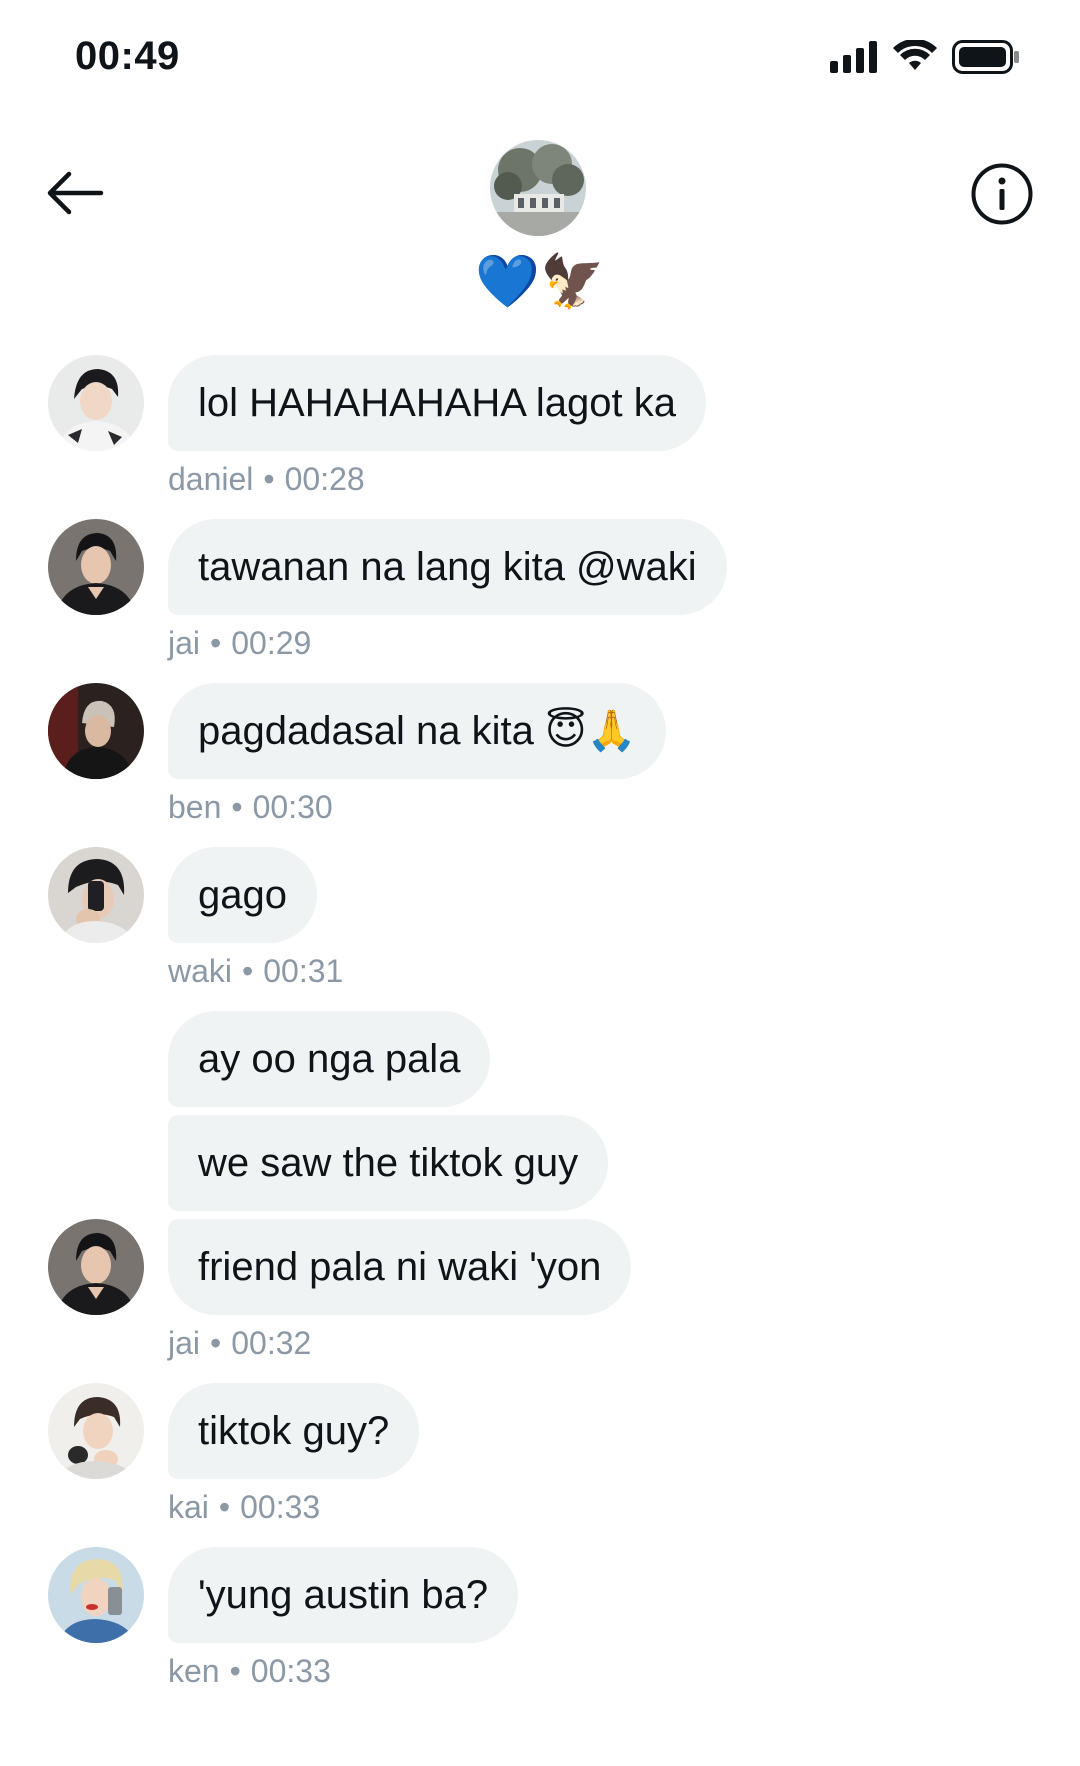 The width and height of the screenshot is (1080, 1766). What do you see at coordinates (194, 807) in the screenshot?
I see `sender-name: ben` at bounding box center [194, 807].